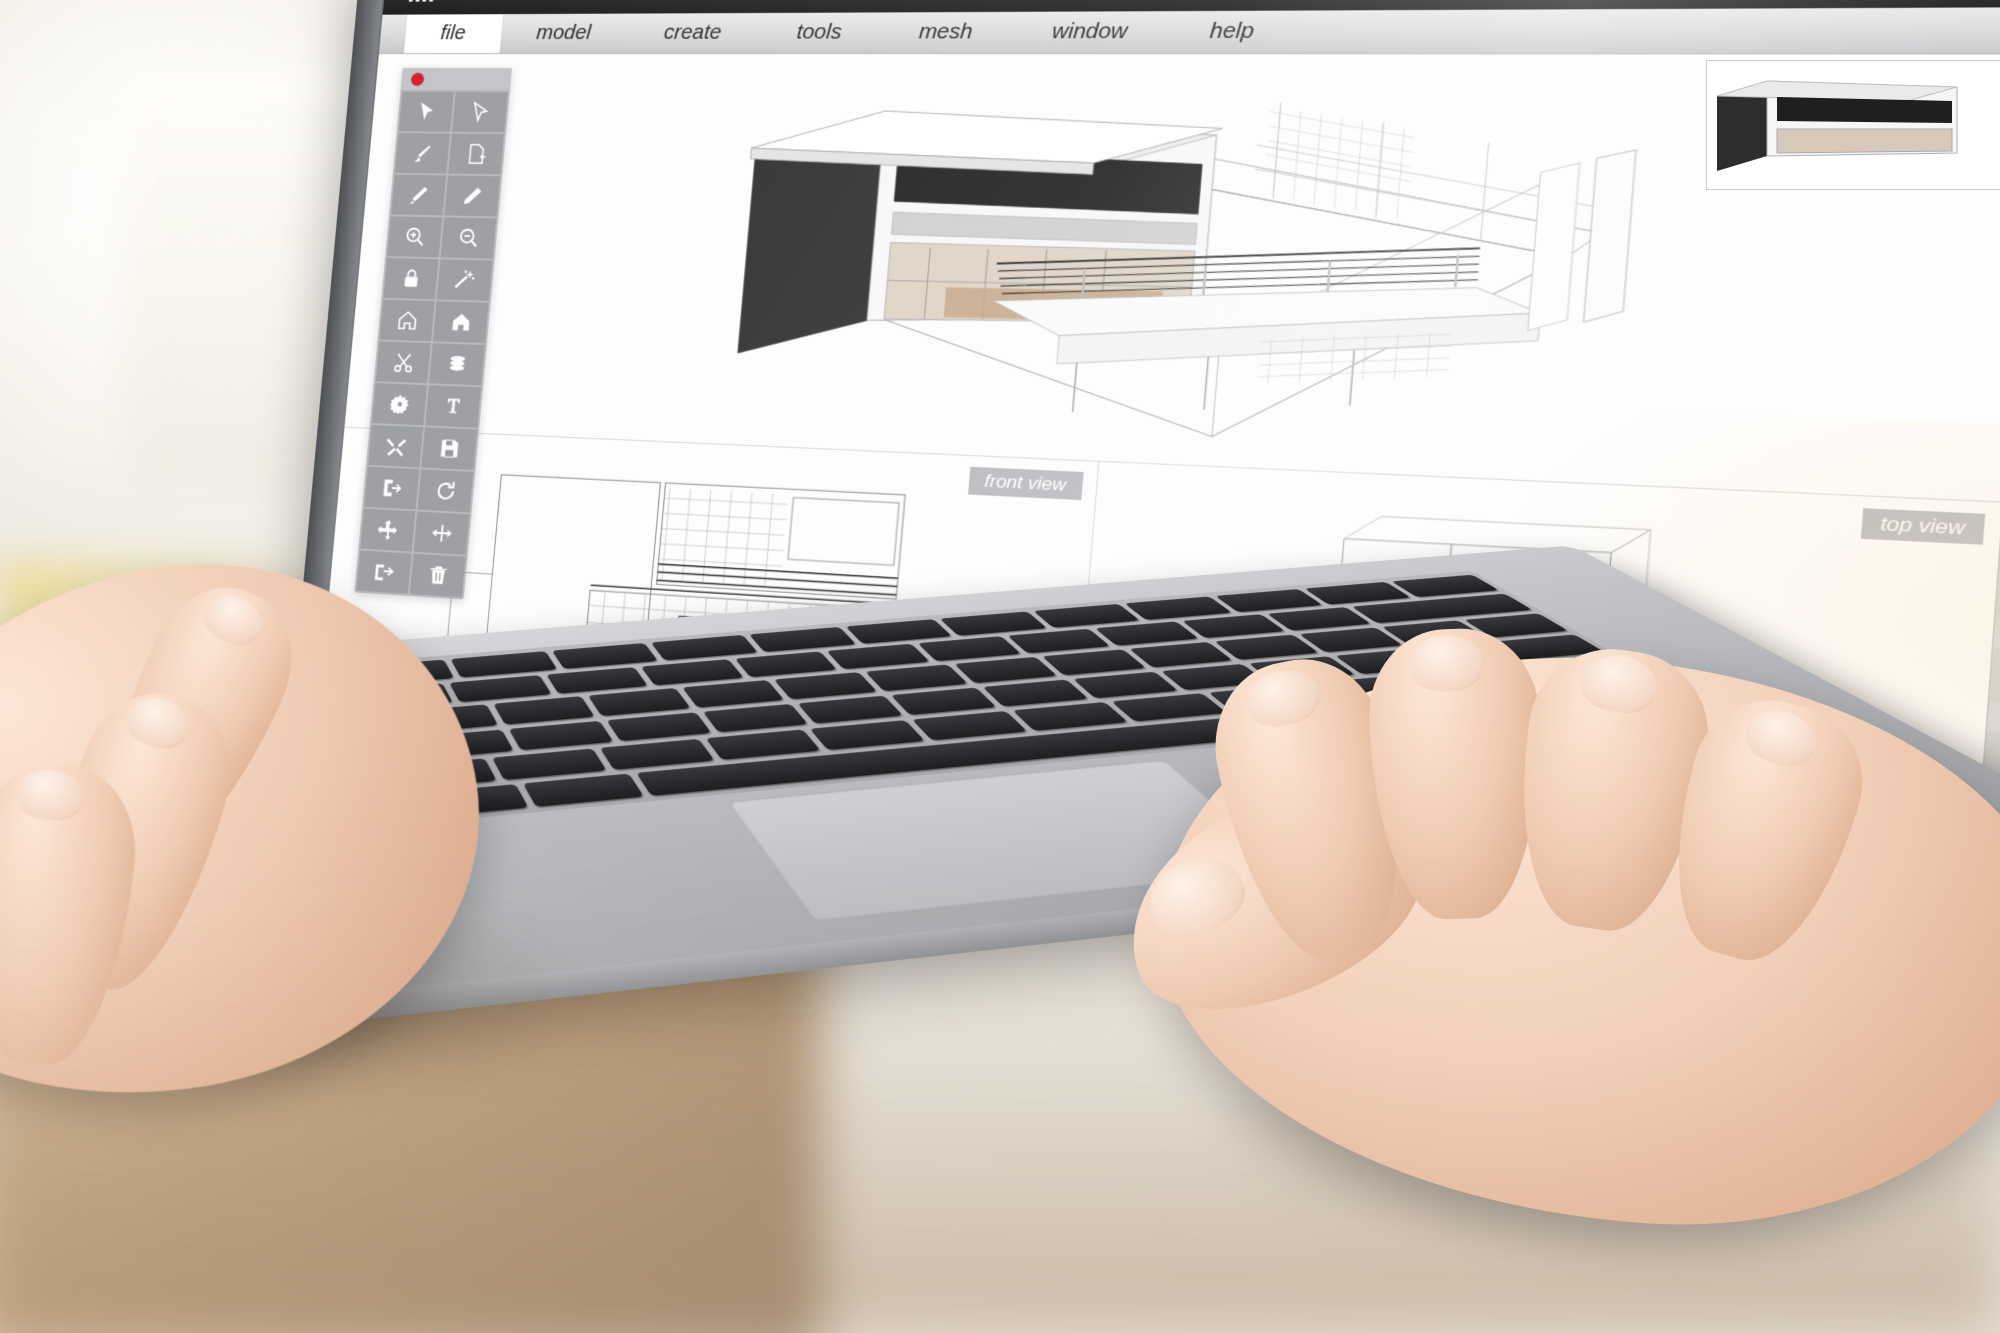 Image resolution: width=2000 pixels, height=1333 pixels. Describe the element at coordinates (946, 32) in the screenshot. I see `toolbar-item-mesh: mesh` at that location.